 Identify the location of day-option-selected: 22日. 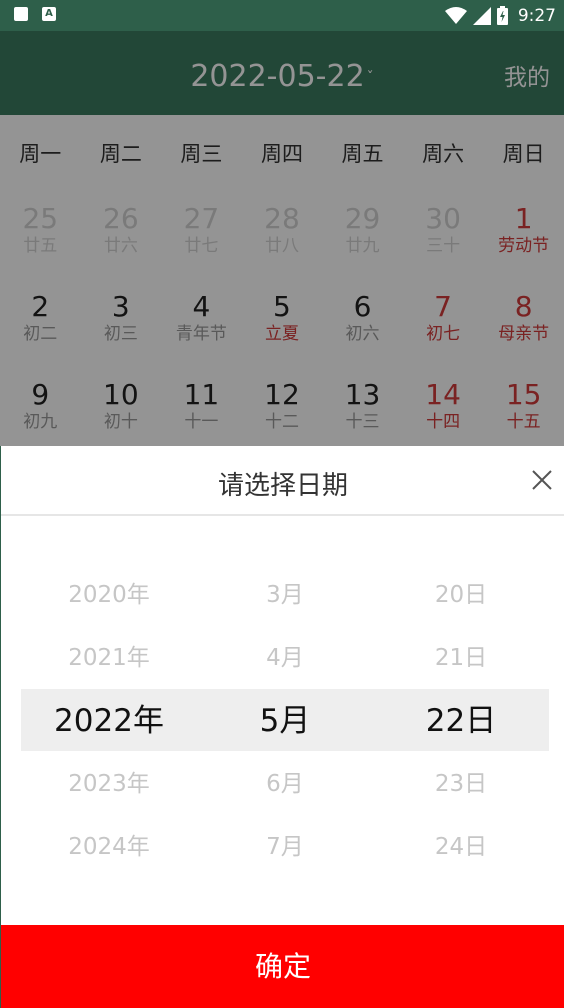
(461, 721).